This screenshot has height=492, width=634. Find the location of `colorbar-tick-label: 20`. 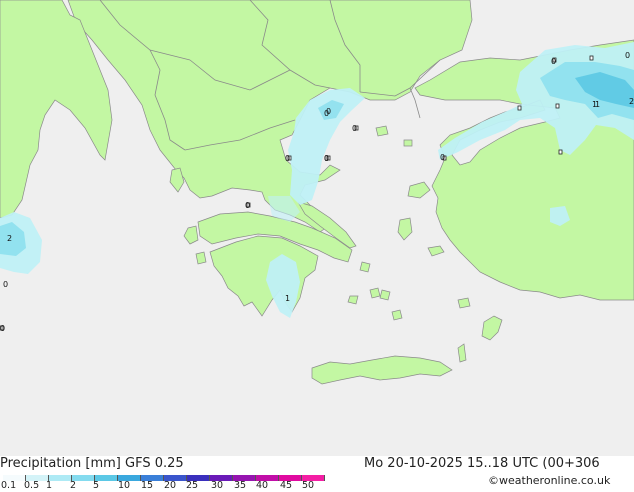

colorbar-tick-label: 20 is located at coordinates (170, 485).